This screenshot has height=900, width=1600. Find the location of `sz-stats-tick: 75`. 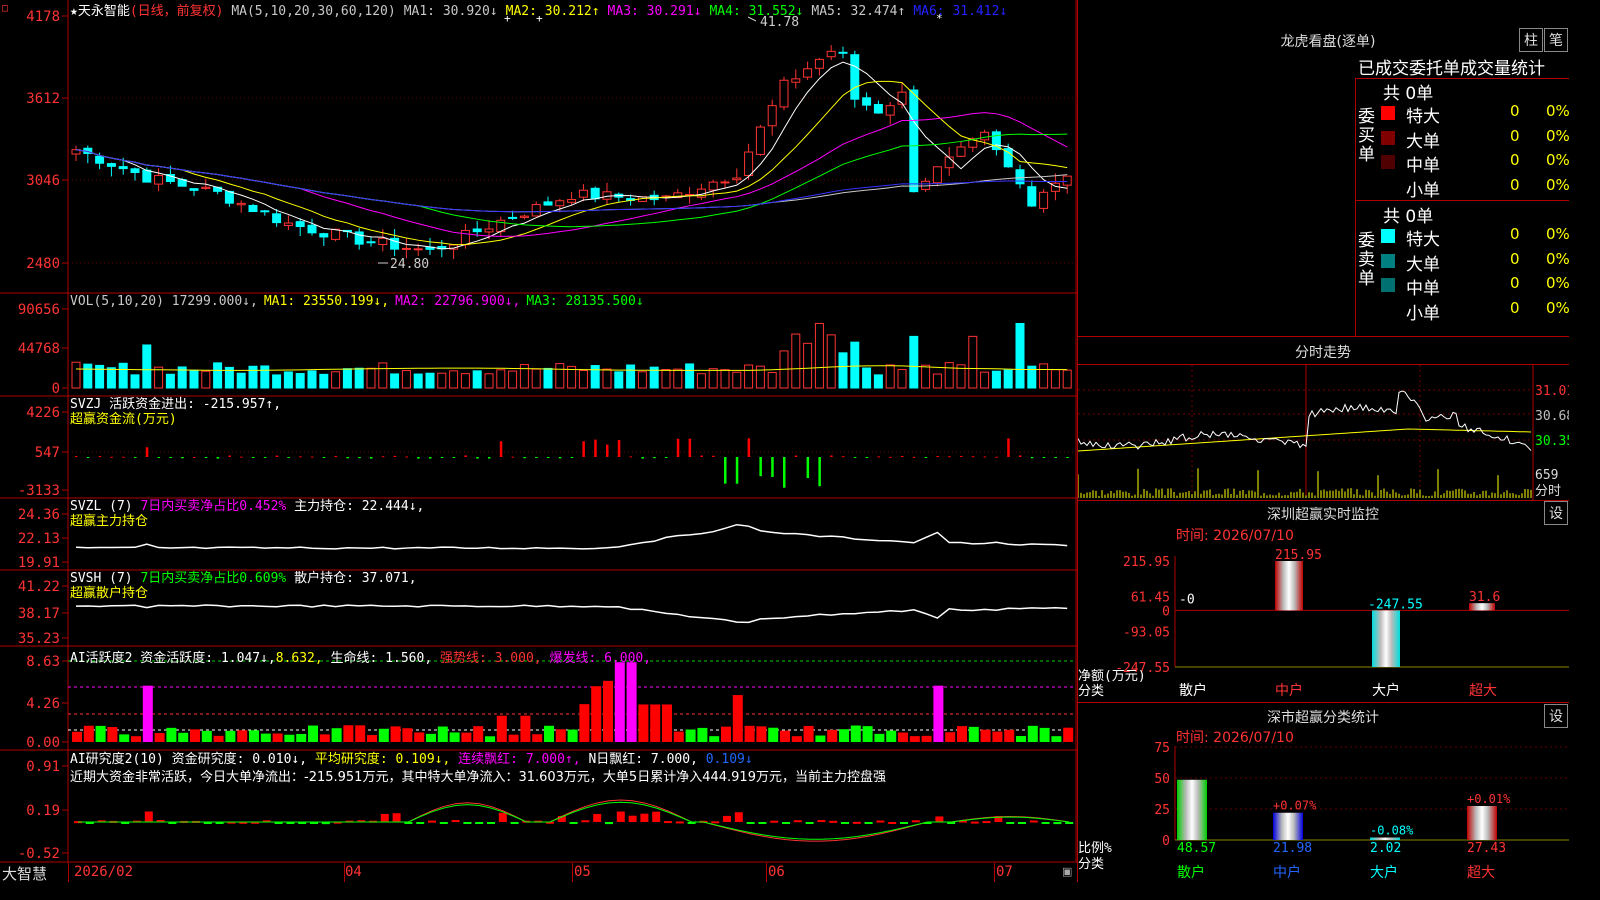

sz-stats-tick: 75 is located at coordinates (1162, 748).